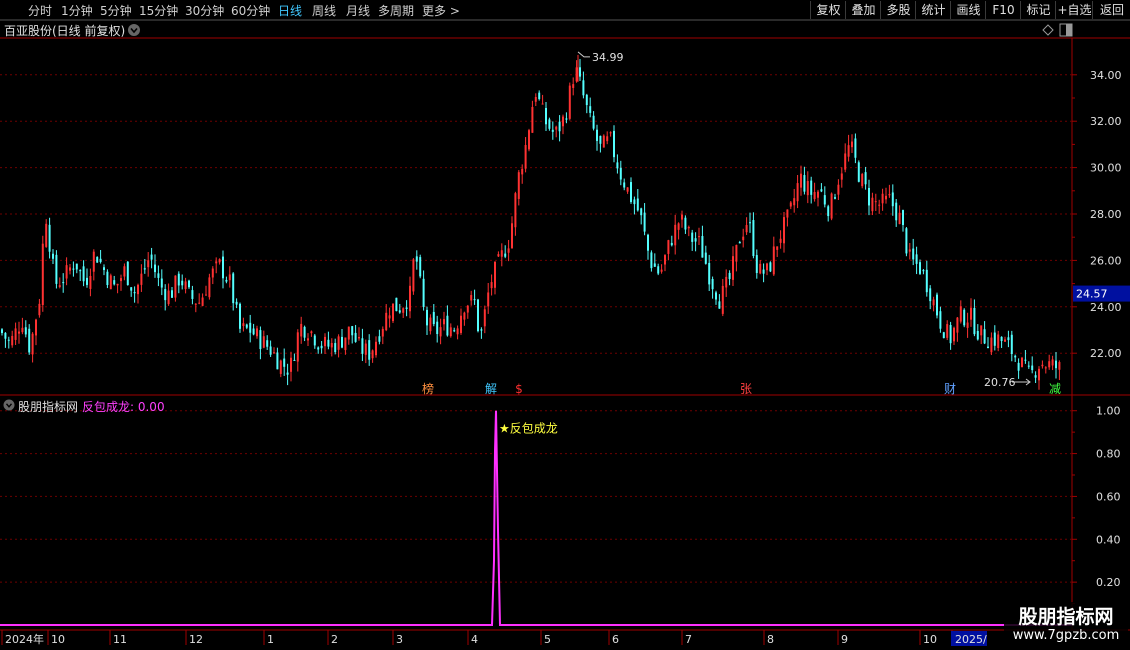 The height and width of the screenshot is (650, 1130). What do you see at coordinates (1106, 307) in the screenshot?
I see `y-tick-label: 24.00` at bounding box center [1106, 307].